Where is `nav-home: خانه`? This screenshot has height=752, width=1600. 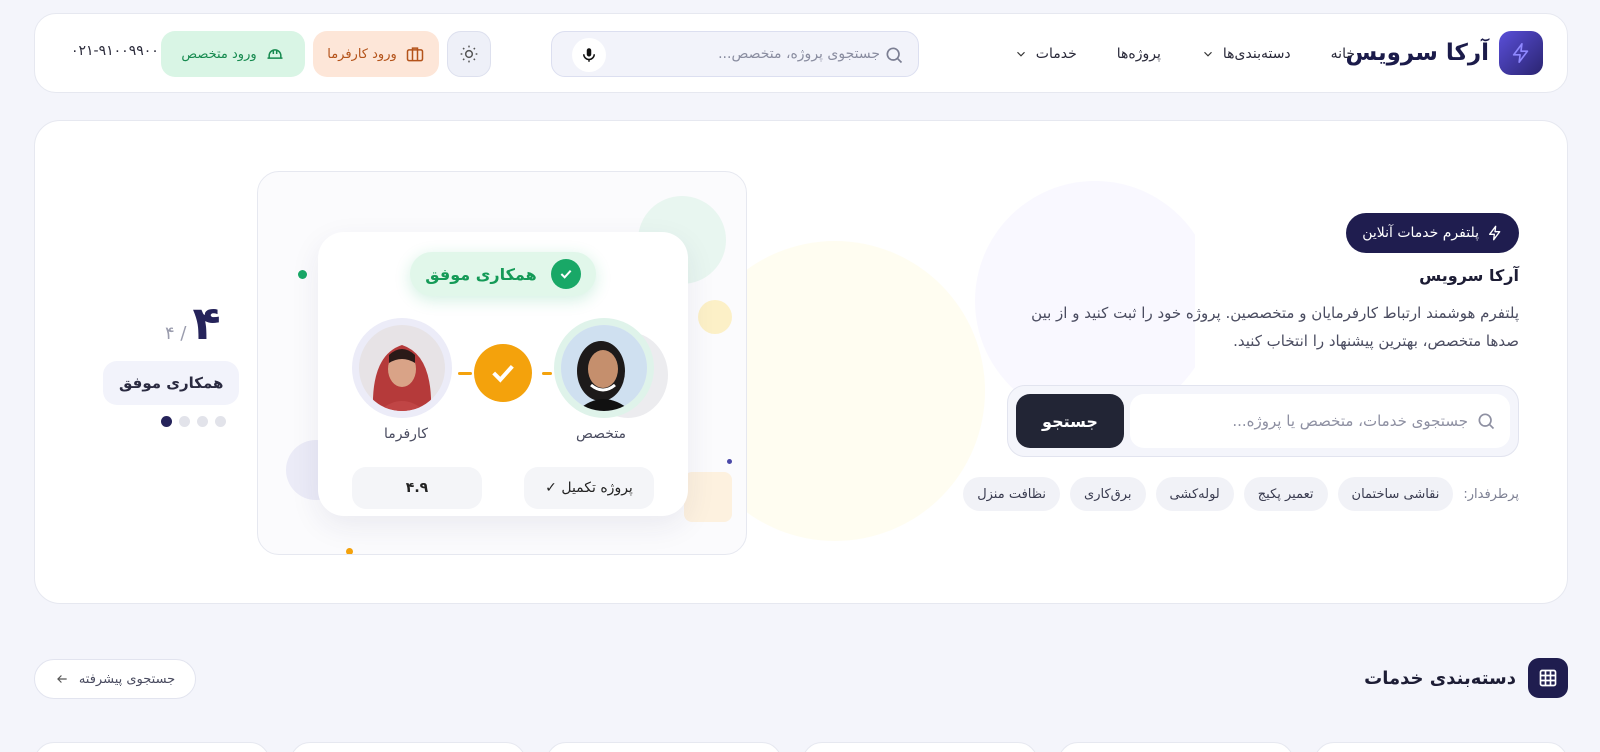 nav-home: خانه is located at coordinates (1343, 54).